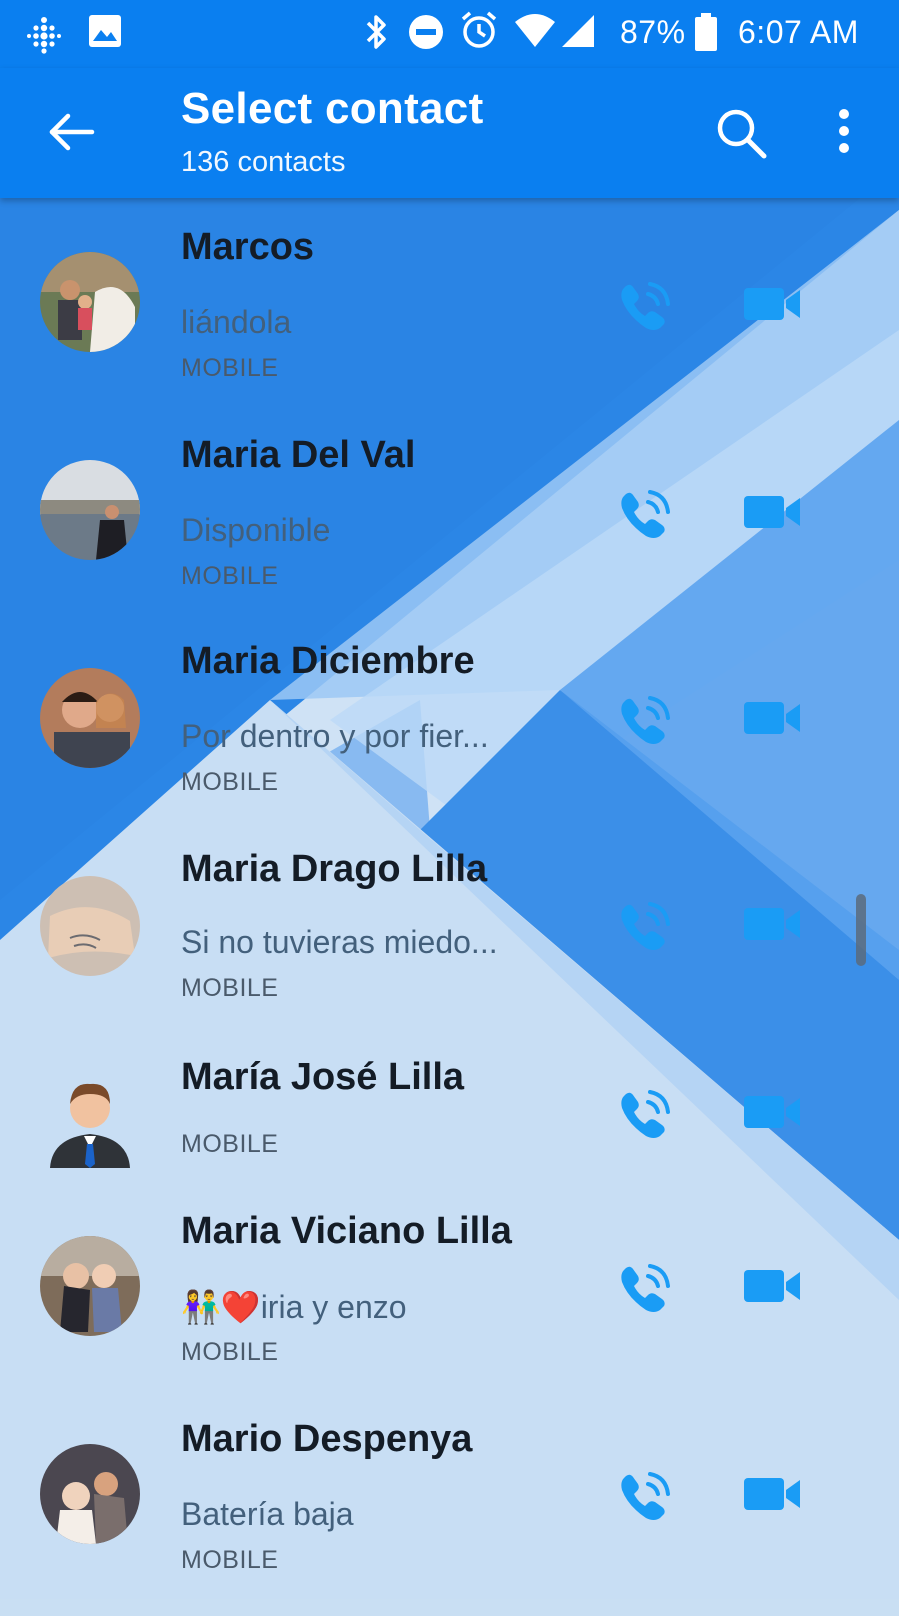 The width and height of the screenshot is (899, 1616). Describe the element at coordinates (861, 930) in the screenshot. I see `scrollbar` at that location.